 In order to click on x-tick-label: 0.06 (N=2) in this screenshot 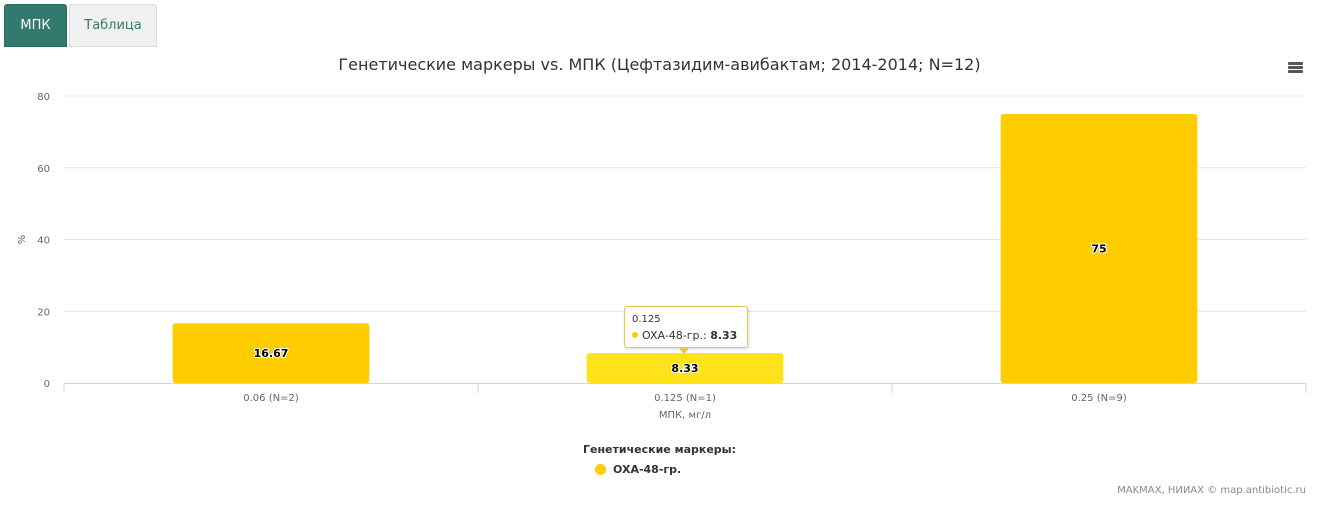, I will do `click(271, 398)`.